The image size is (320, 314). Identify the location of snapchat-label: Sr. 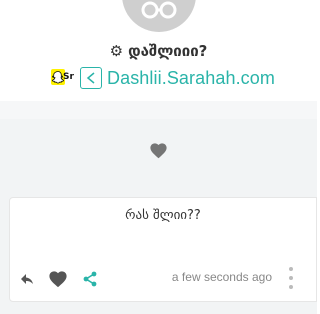
(68, 77).